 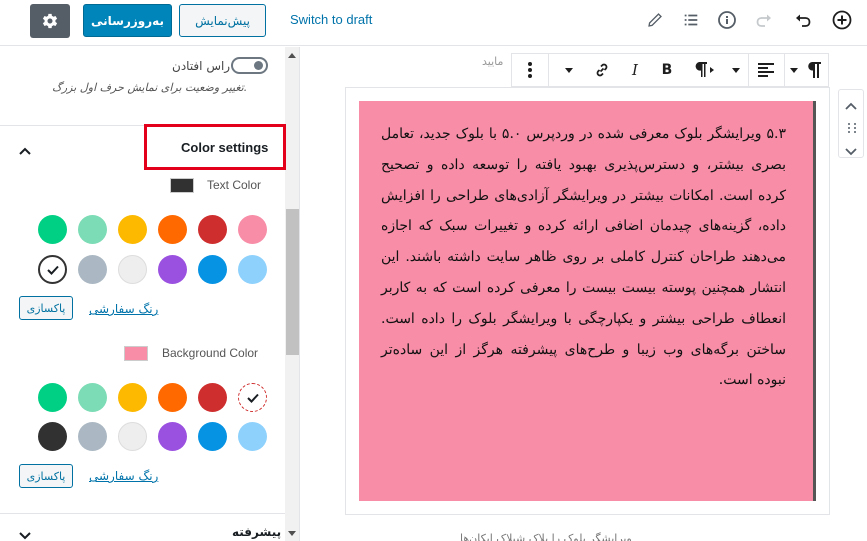 What do you see at coordinates (292, 55) in the screenshot?
I see `scroll-up-arrow-icon` at bounding box center [292, 55].